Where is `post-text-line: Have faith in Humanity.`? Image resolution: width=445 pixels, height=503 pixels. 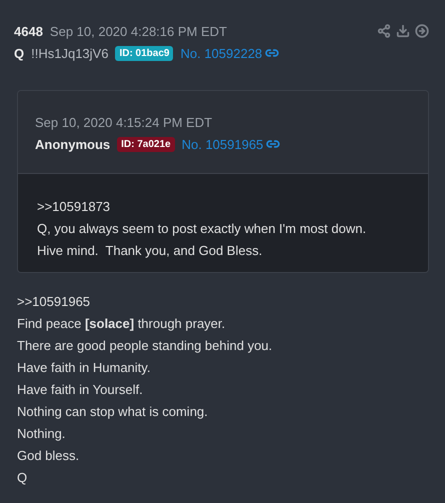 post-text-line: Have faith in Humanity. is located at coordinates (84, 368).